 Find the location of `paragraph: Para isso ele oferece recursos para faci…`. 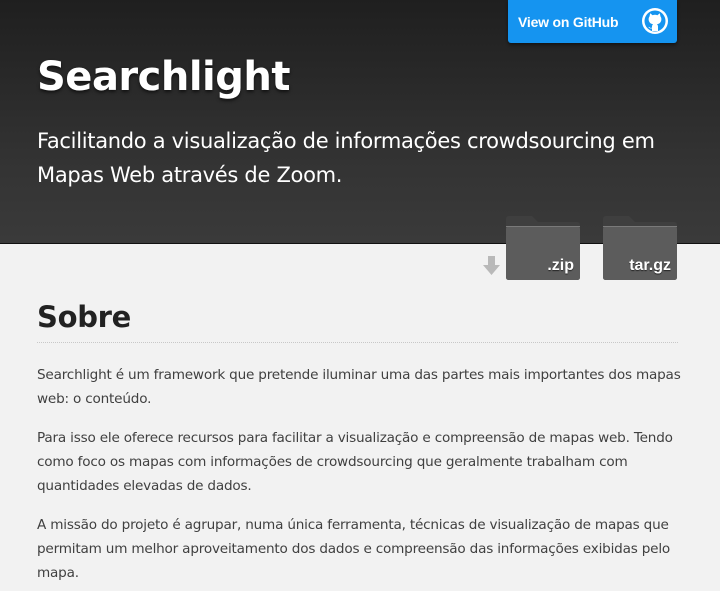

paragraph: Para isso ele oferece recursos para faci… is located at coordinates (355, 462).